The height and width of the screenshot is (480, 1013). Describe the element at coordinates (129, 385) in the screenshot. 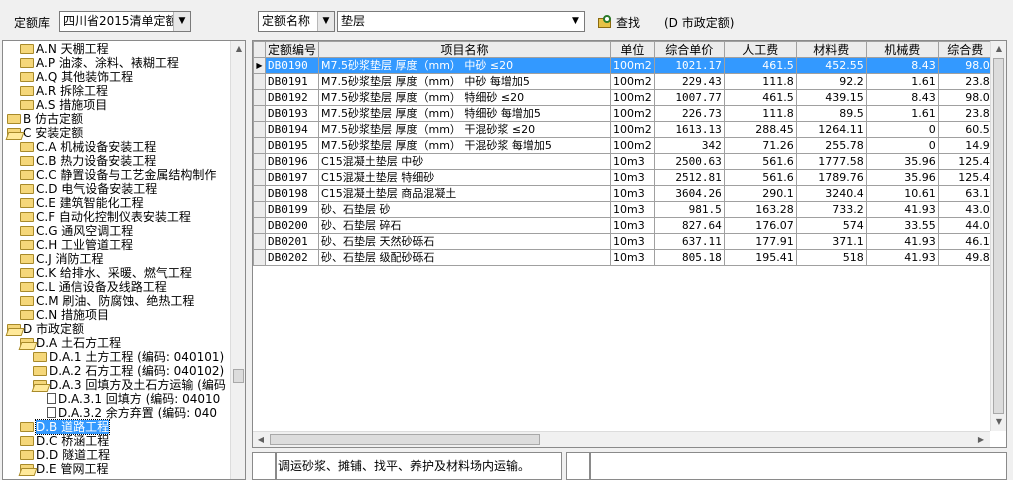

I see `tree-item: D.A.3 回填方及土石方运输 (编码` at that location.